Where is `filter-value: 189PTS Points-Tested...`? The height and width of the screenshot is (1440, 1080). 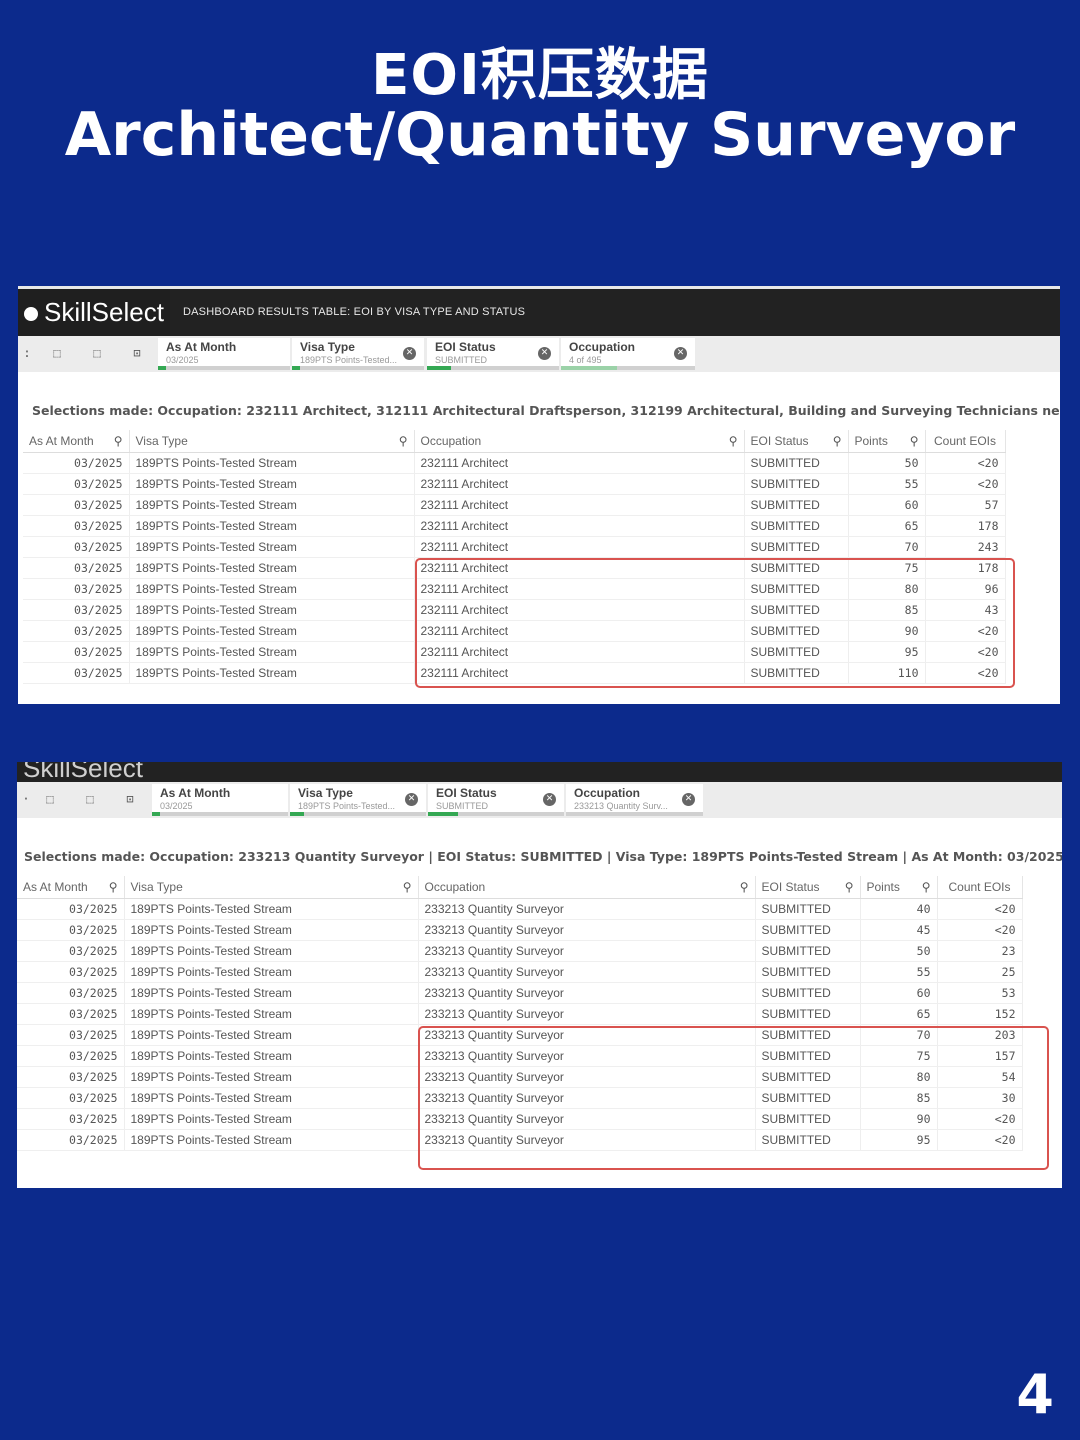 filter-value: 189PTS Points-Tested... is located at coordinates (349, 360).